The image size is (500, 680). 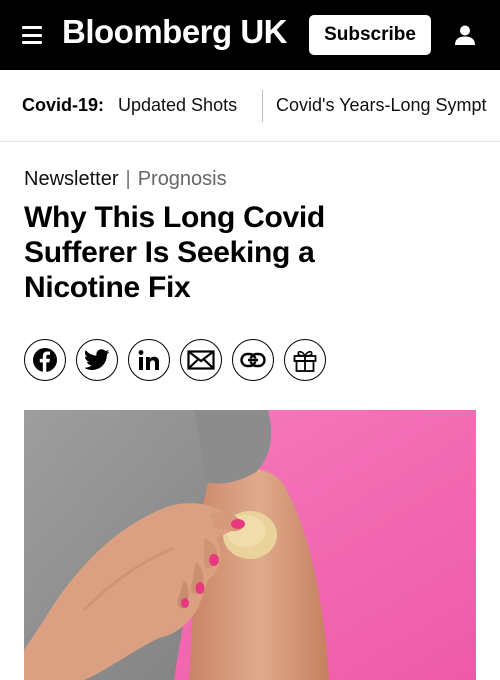 I want to click on headline-line: Why This Long Covid, so click(x=174, y=217).